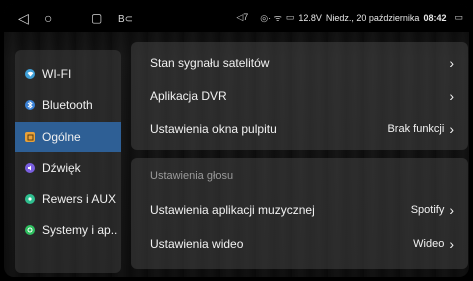 Image resolution: width=473 pixels, height=281 pixels. Describe the element at coordinates (30, 230) in the screenshot. I see `system-apps-icon` at that location.